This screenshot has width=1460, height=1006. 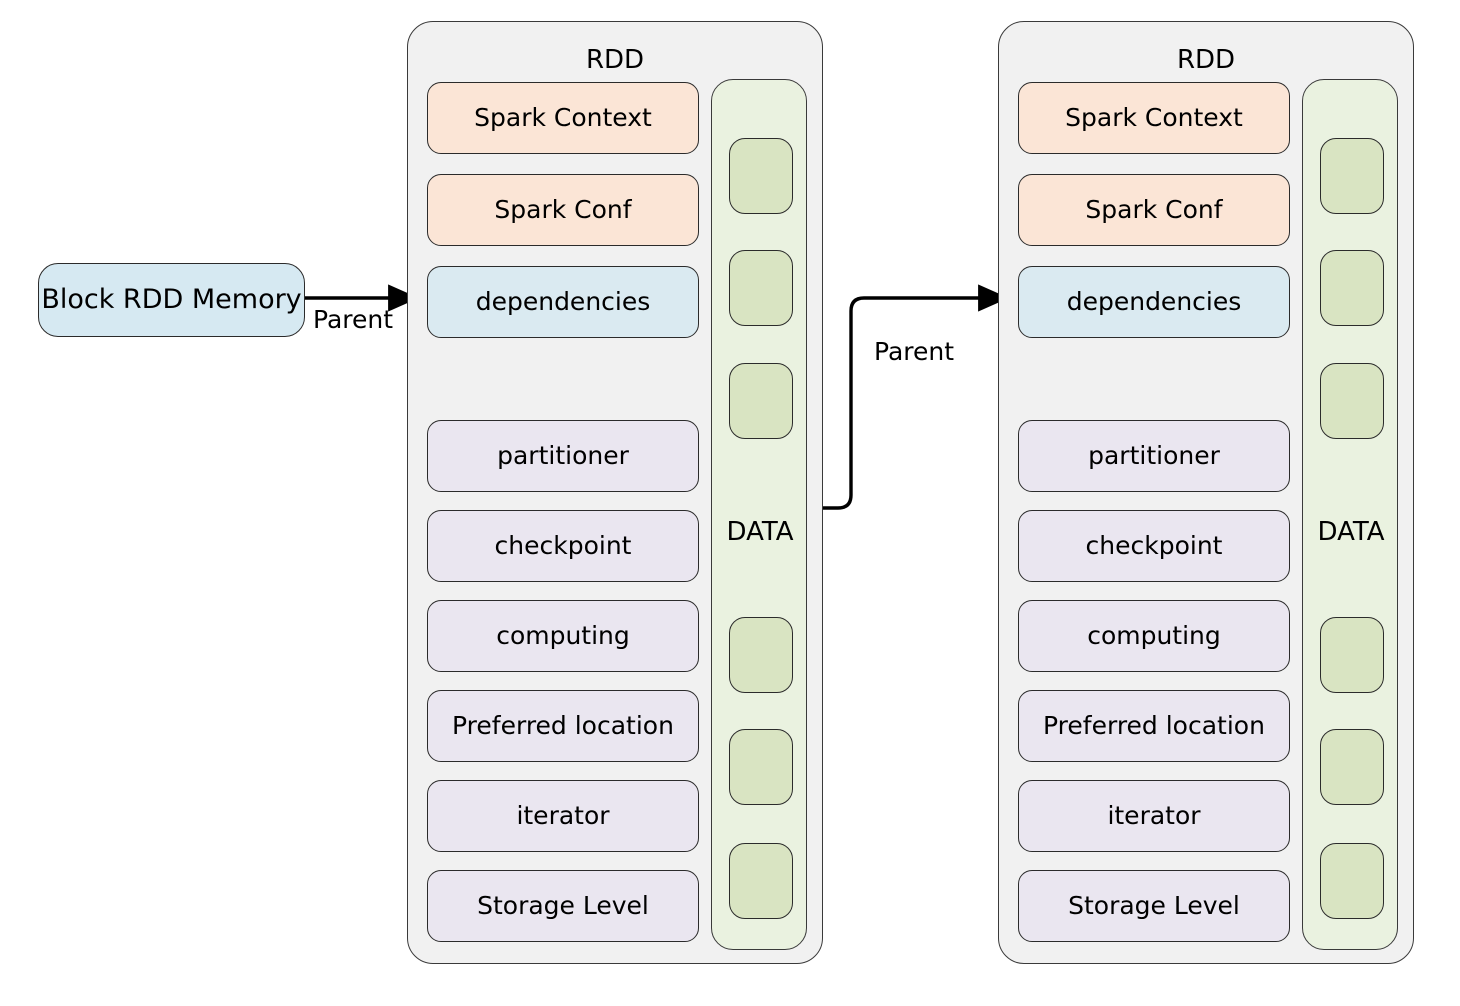 I want to click on rdd-2-attr-preferred-location: Preferred location, so click(x=1154, y=726).